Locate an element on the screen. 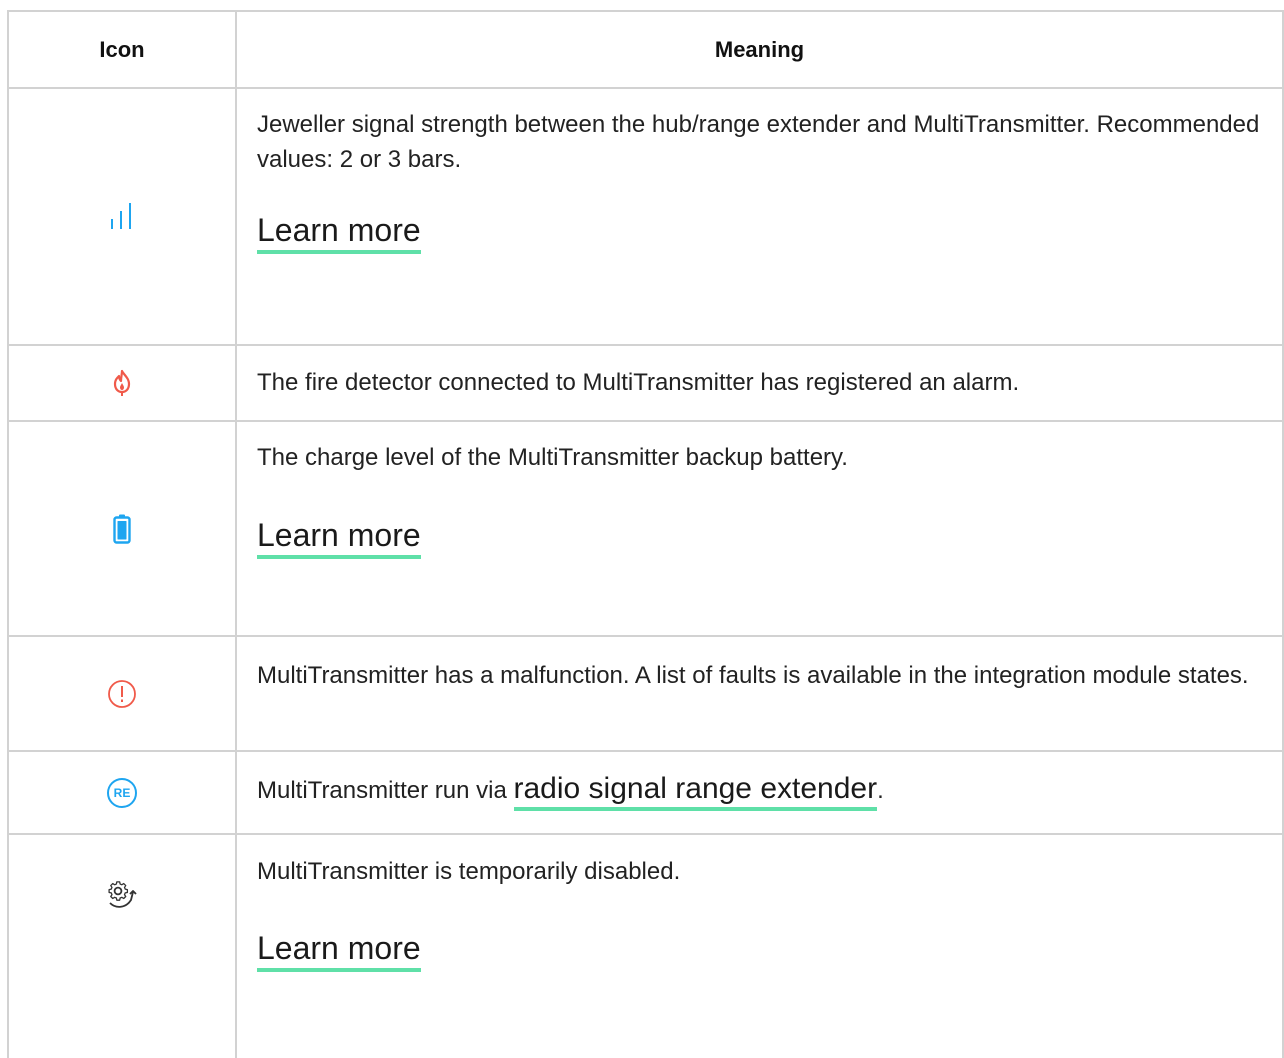 Image resolution: width=1284 pixels, height=1058 pixels. battery-icon is located at coordinates (122, 529).